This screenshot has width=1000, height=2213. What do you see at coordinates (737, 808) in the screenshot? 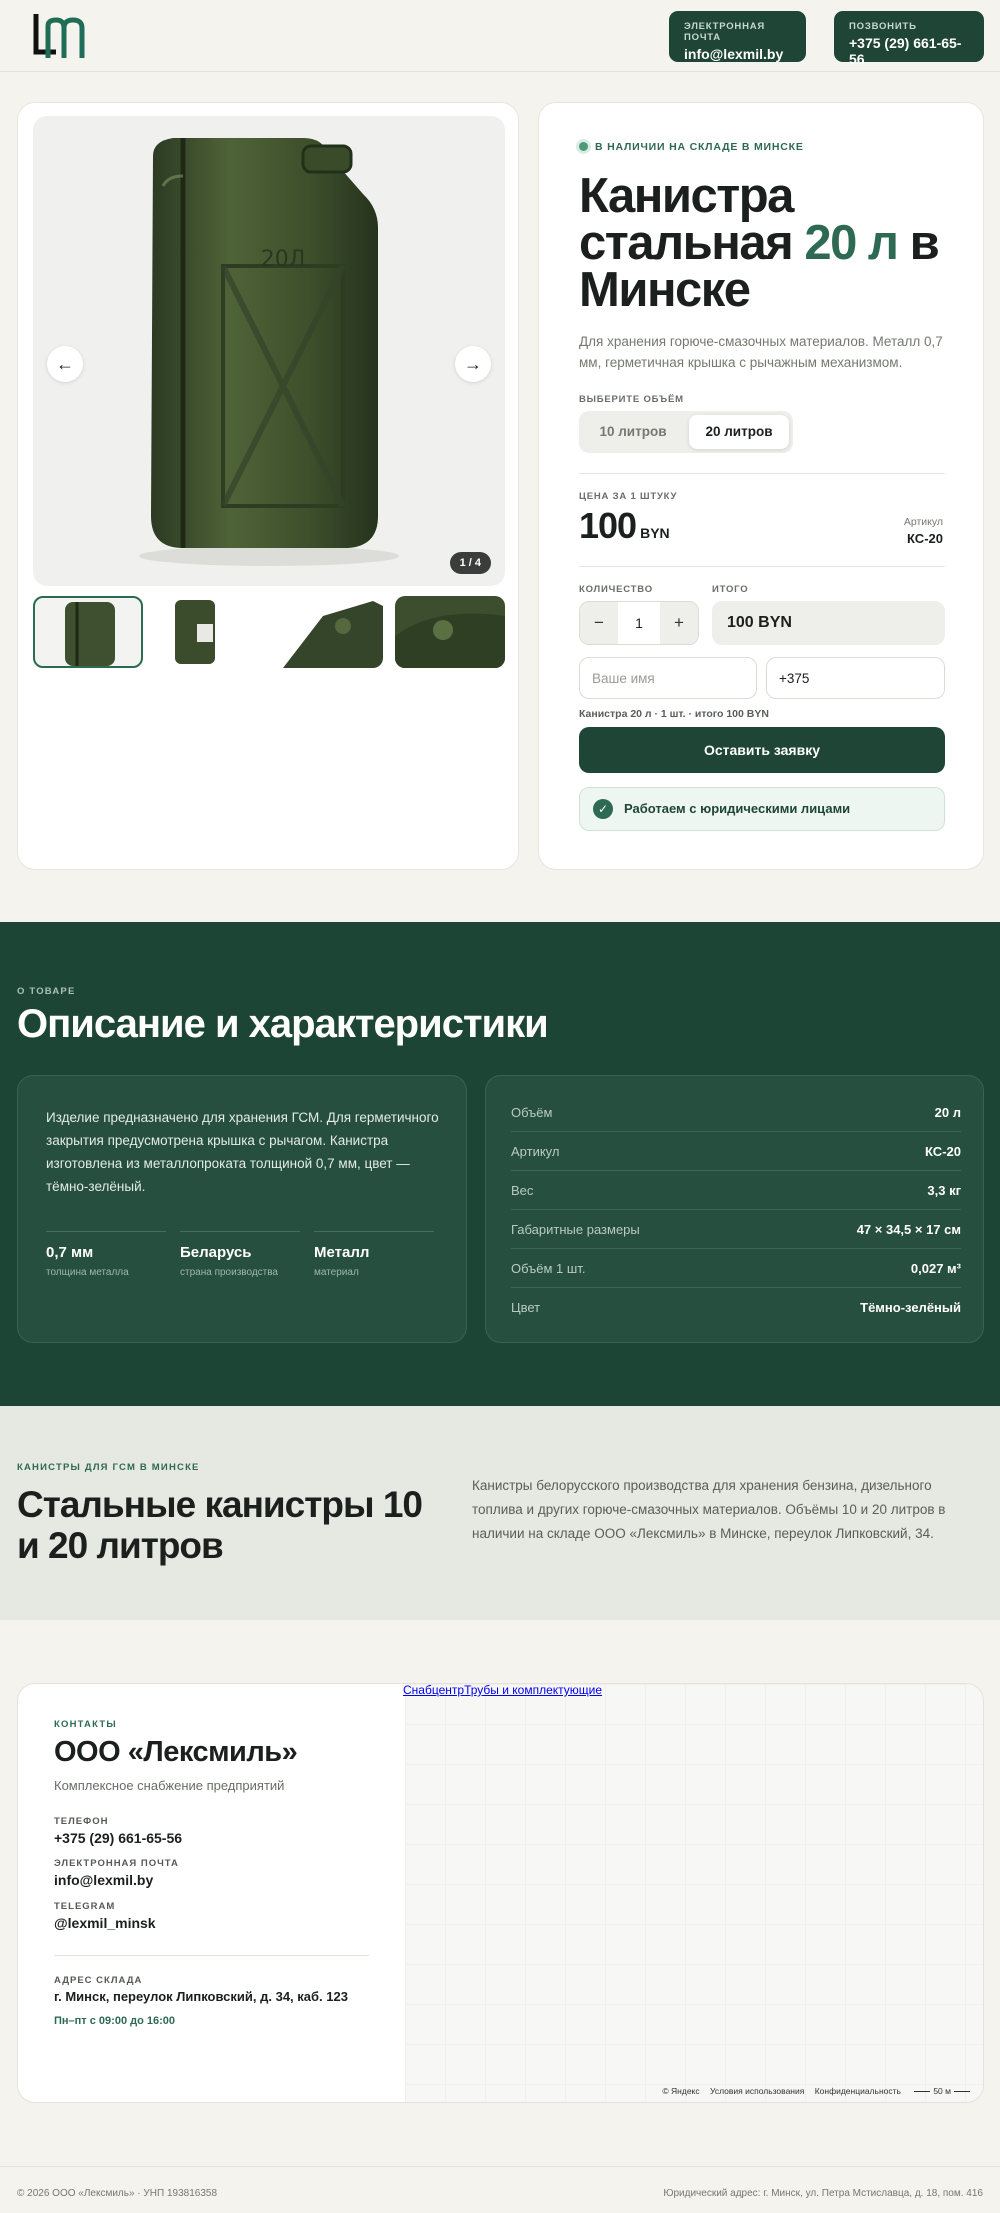
I see `legal-entities-text: Работаем с юридическими лицами` at bounding box center [737, 808].